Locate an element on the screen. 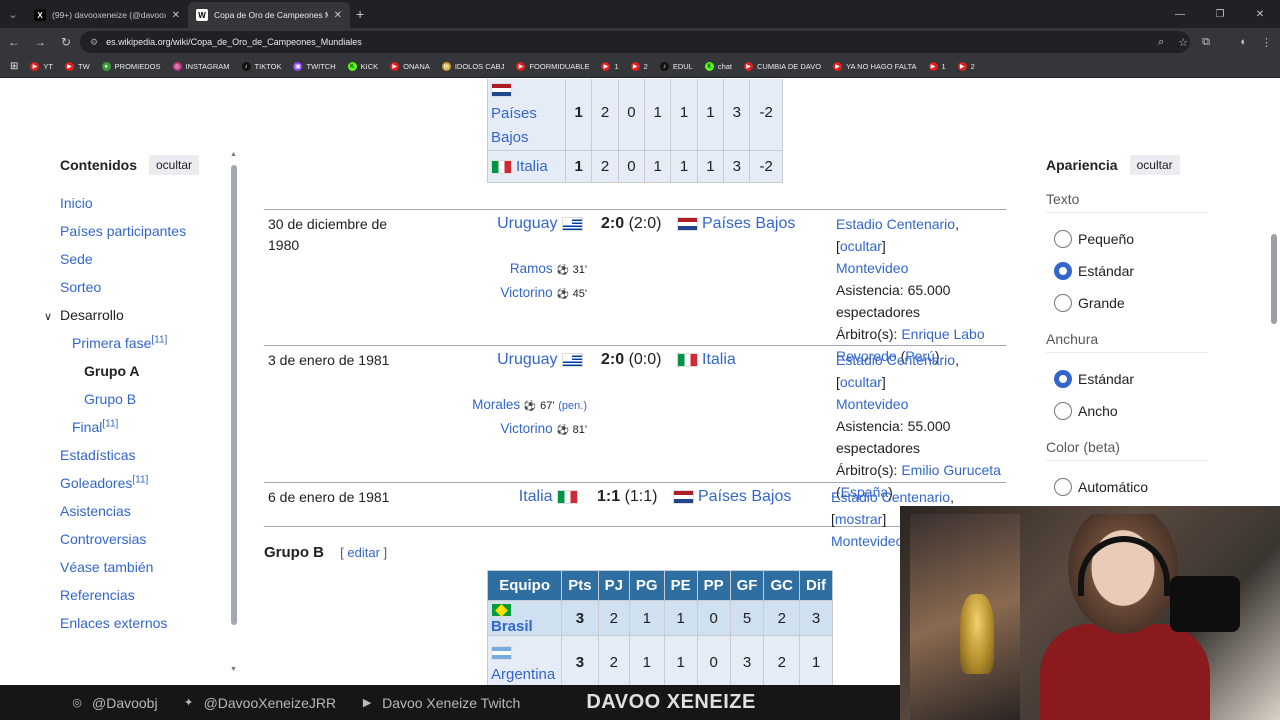  radio-width-wide: Ancho is located at coordinates (1127, 411).